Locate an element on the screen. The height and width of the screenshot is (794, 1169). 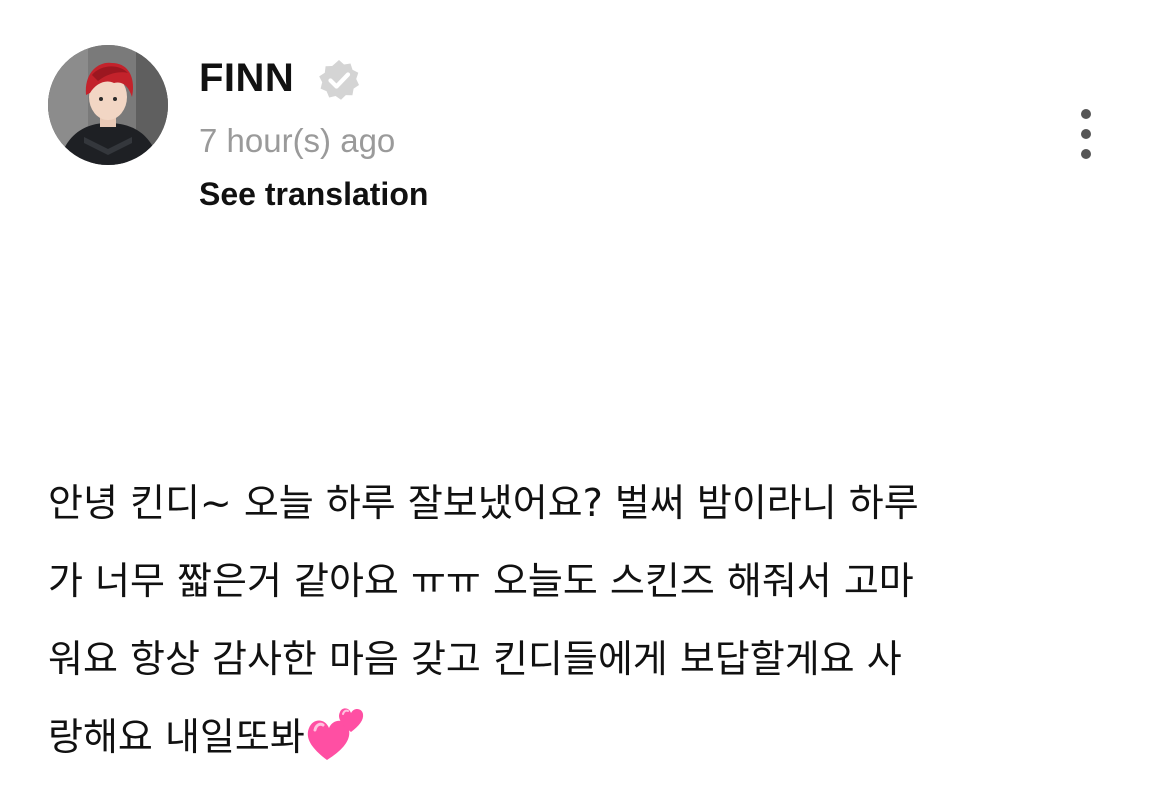
post-body-line-text: 랑해요 내일또봐 is located at coordinates (176, 737).